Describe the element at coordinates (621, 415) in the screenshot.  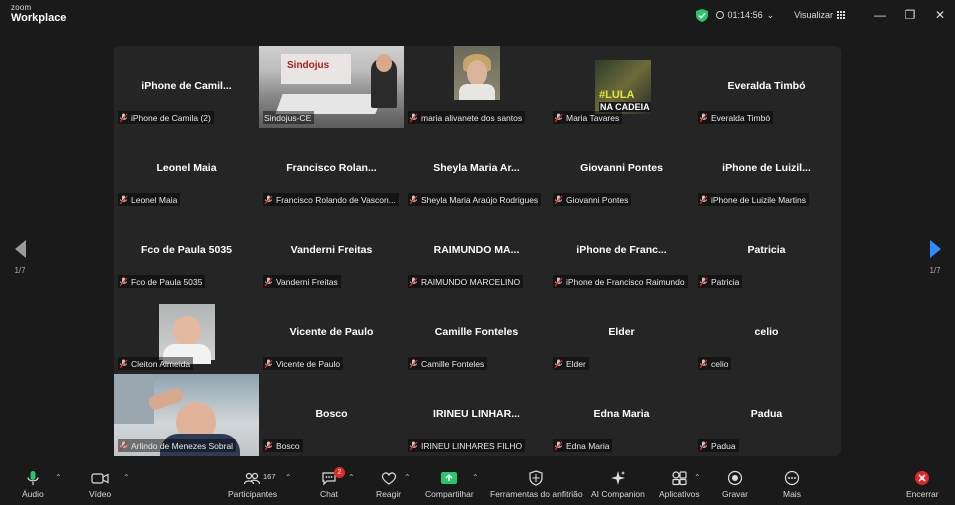
I see `participant-tile: Edna Maria Edna Maria` at that location.